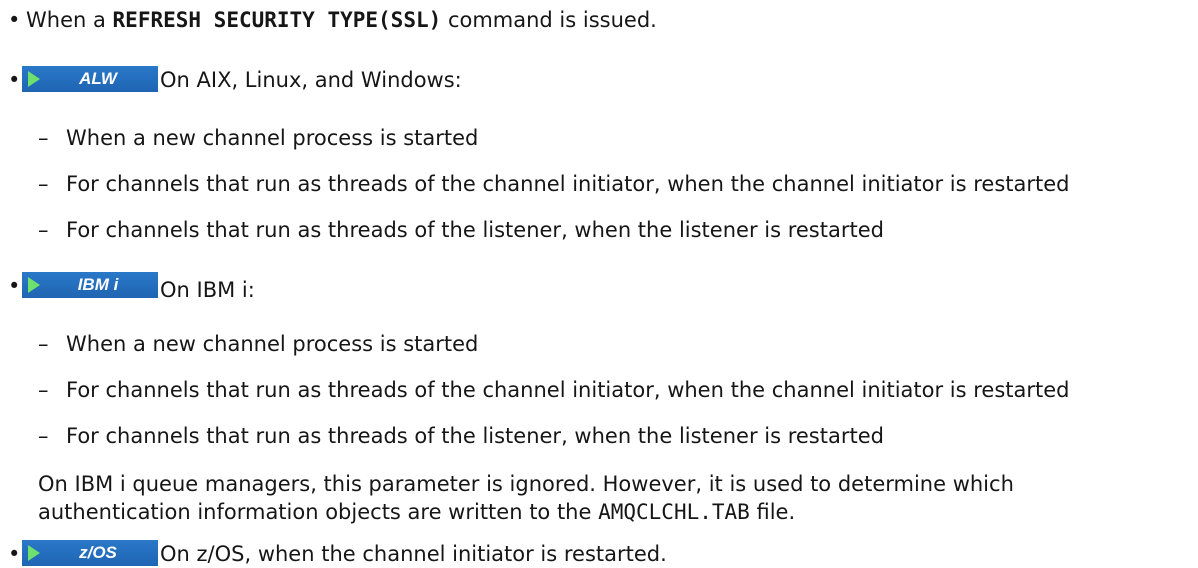 This screenshot has width=1198, height=568. What do you see at coordinates (207, 290) in the screenshot?
I see `ibmi-intro-text: On IBM i:` at bounding box center [207, 290].